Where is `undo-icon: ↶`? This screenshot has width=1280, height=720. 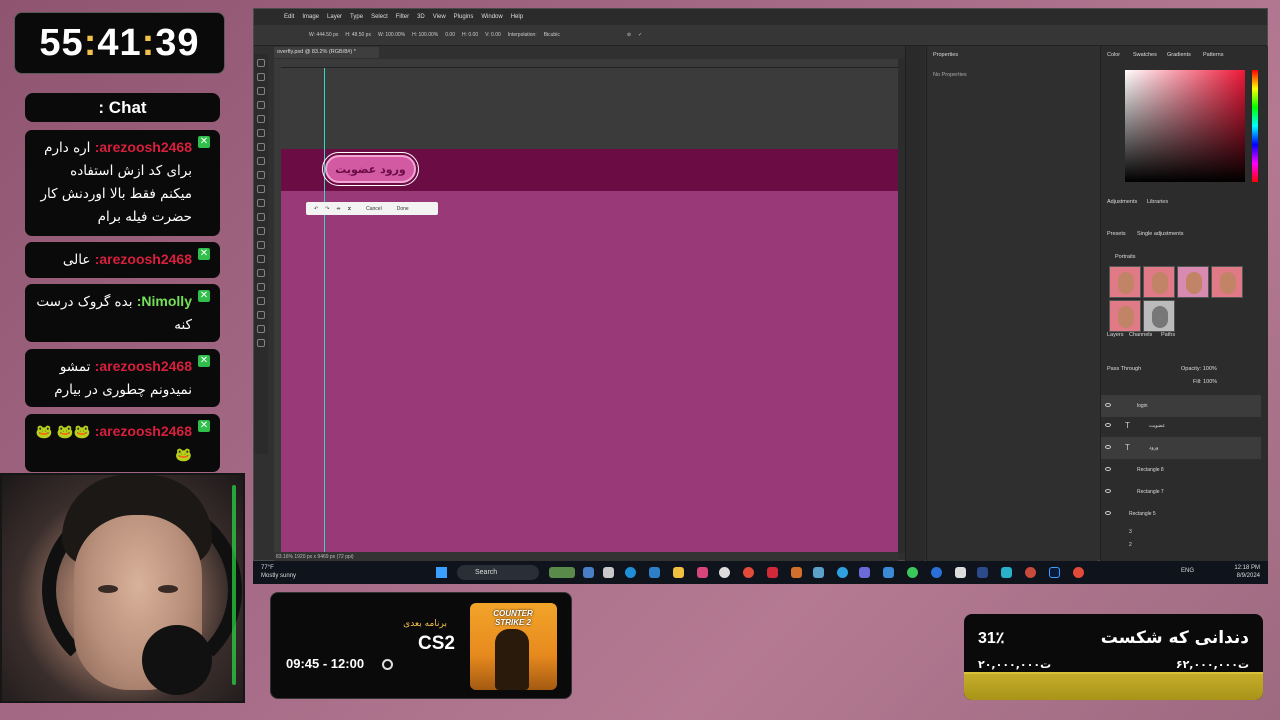
undo-icon: ↶ is located at coordinates (316, 209).